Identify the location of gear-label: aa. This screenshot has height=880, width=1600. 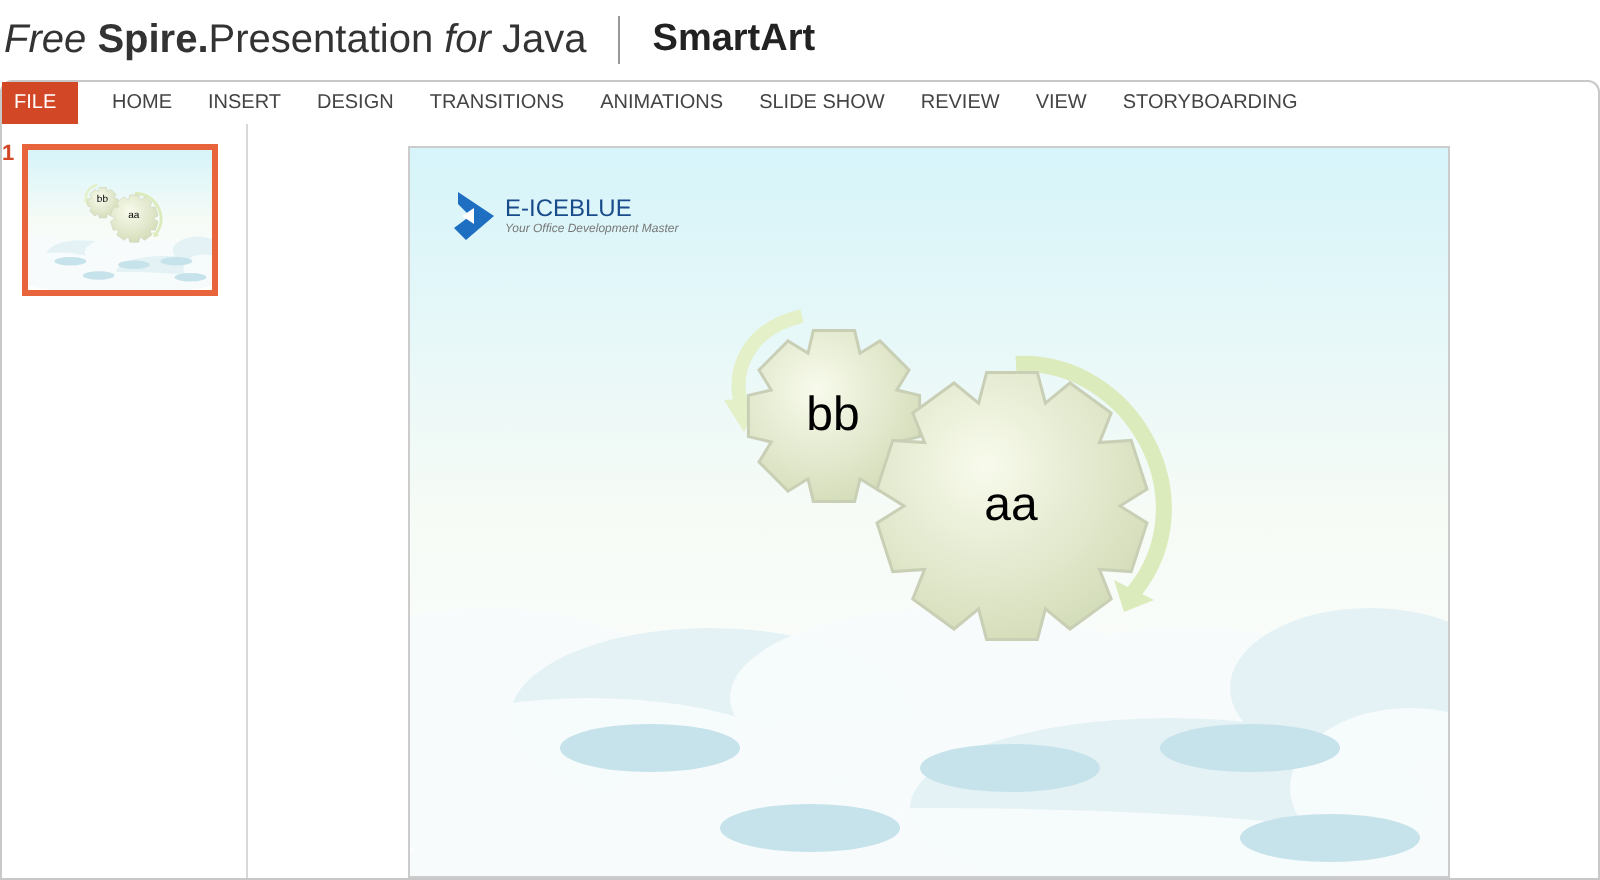
(1011, 506).